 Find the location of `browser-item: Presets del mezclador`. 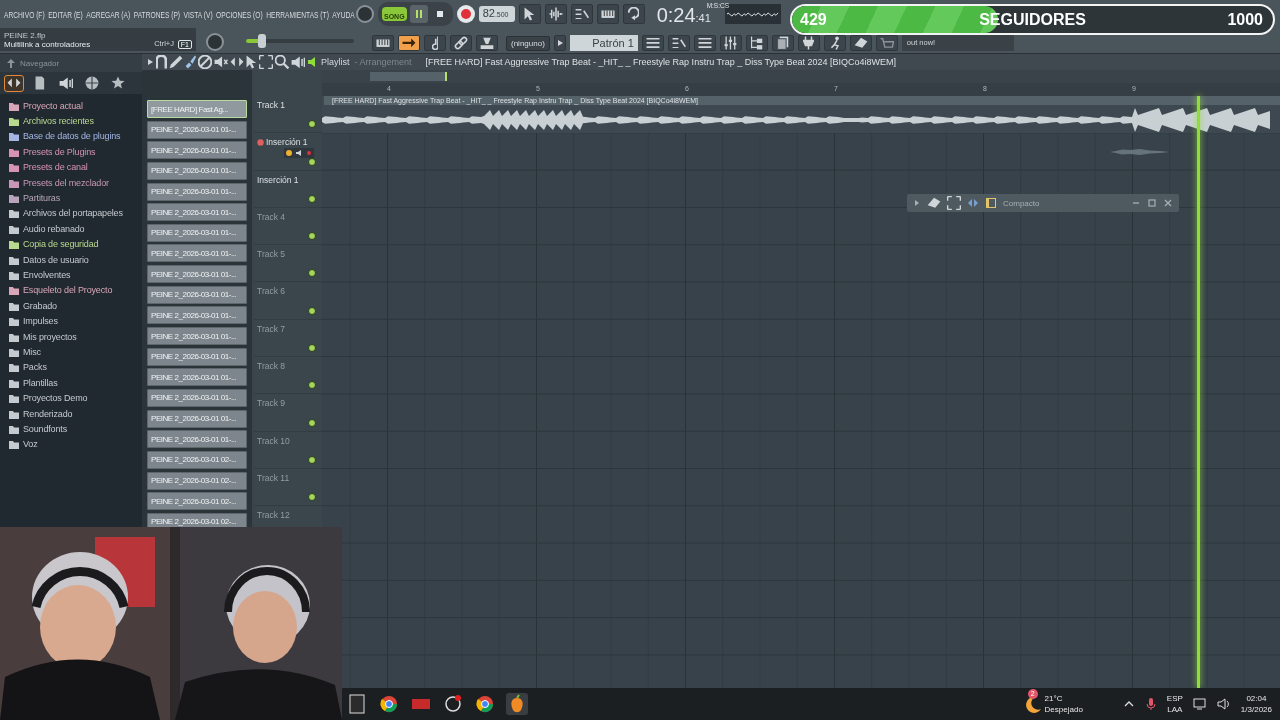

browser-item: Presets del mezclador is located at coordinates (66, 182).